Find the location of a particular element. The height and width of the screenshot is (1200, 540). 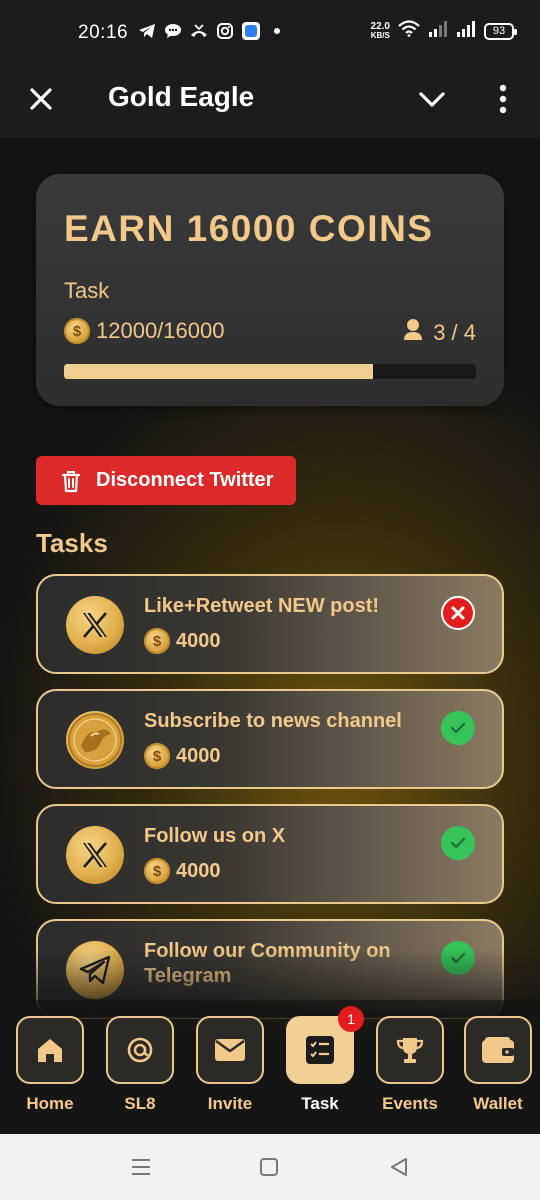

network-speed-unit: KB/S is located at coordinates (380, 35).